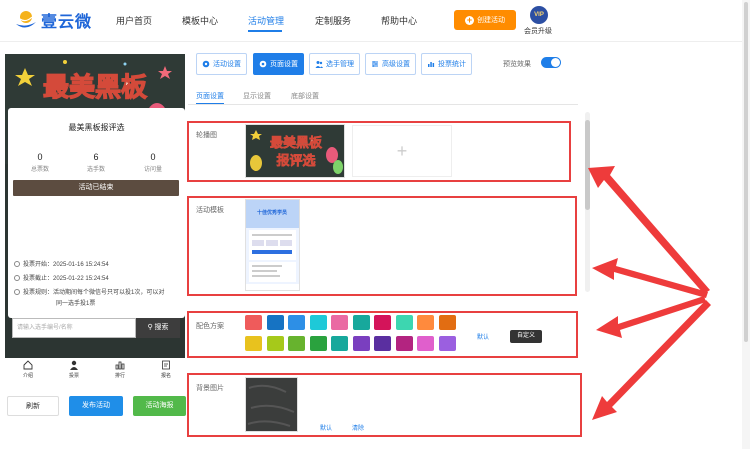 The height and width of the screenshot is (449, 750). Describe the element at coordinates (28, 369) in the screenshot. I see `tab-intro: 介绍` at that location.